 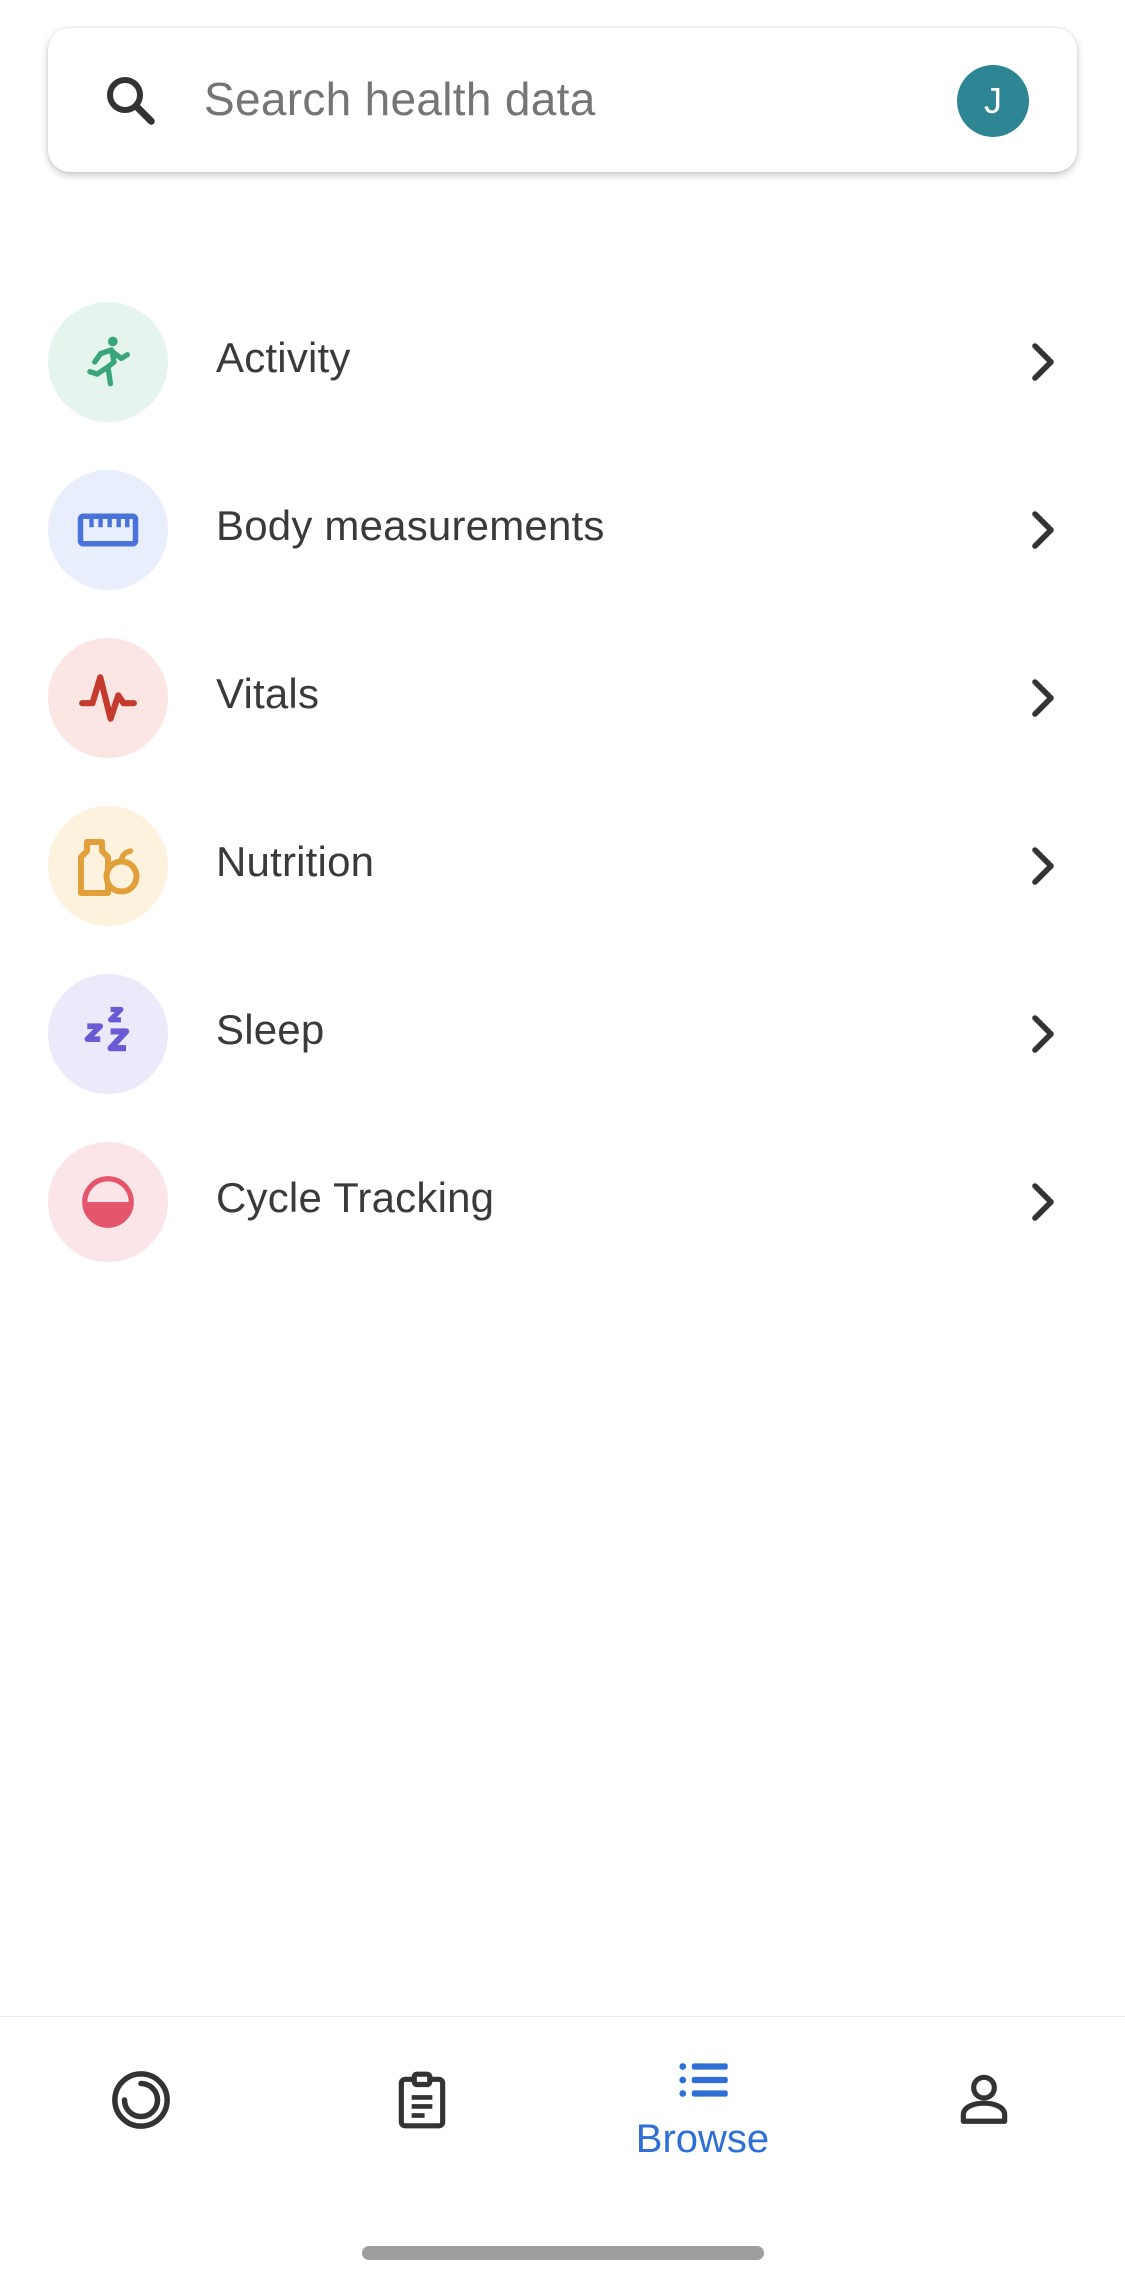 I want to click on running-figure-icon, so click(x=108, y=362).